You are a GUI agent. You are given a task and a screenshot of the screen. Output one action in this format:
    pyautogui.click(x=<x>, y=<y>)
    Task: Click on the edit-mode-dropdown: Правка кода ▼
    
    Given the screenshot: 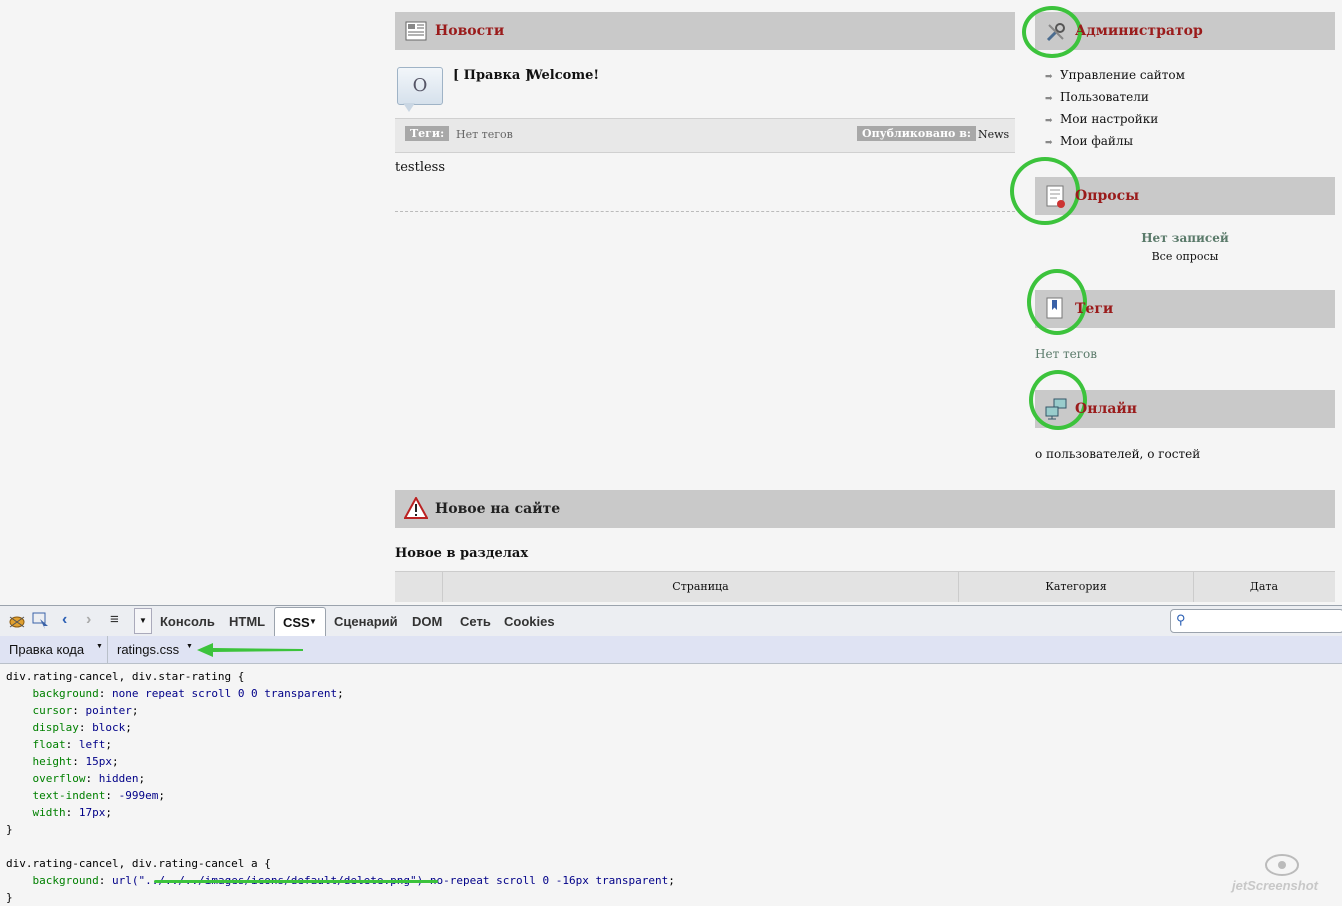 What is the action you would take?
    pyautogui.click(x=54, y=649)
    